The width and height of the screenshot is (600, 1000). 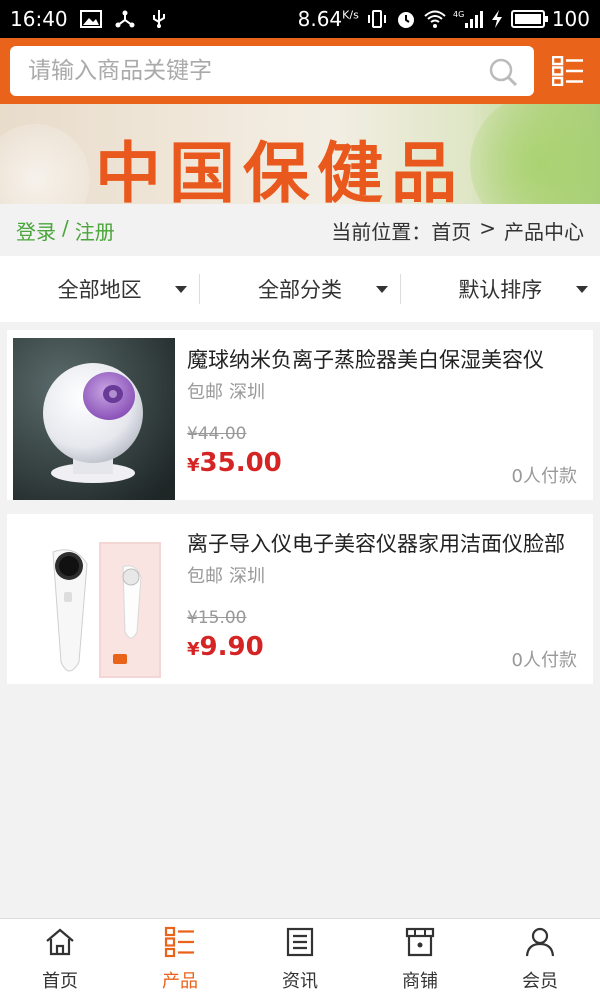 What do you see at coordinates (468, 19) in the screenshot?
I see `signal-icon: 4G` at bounding box center [468, 19].